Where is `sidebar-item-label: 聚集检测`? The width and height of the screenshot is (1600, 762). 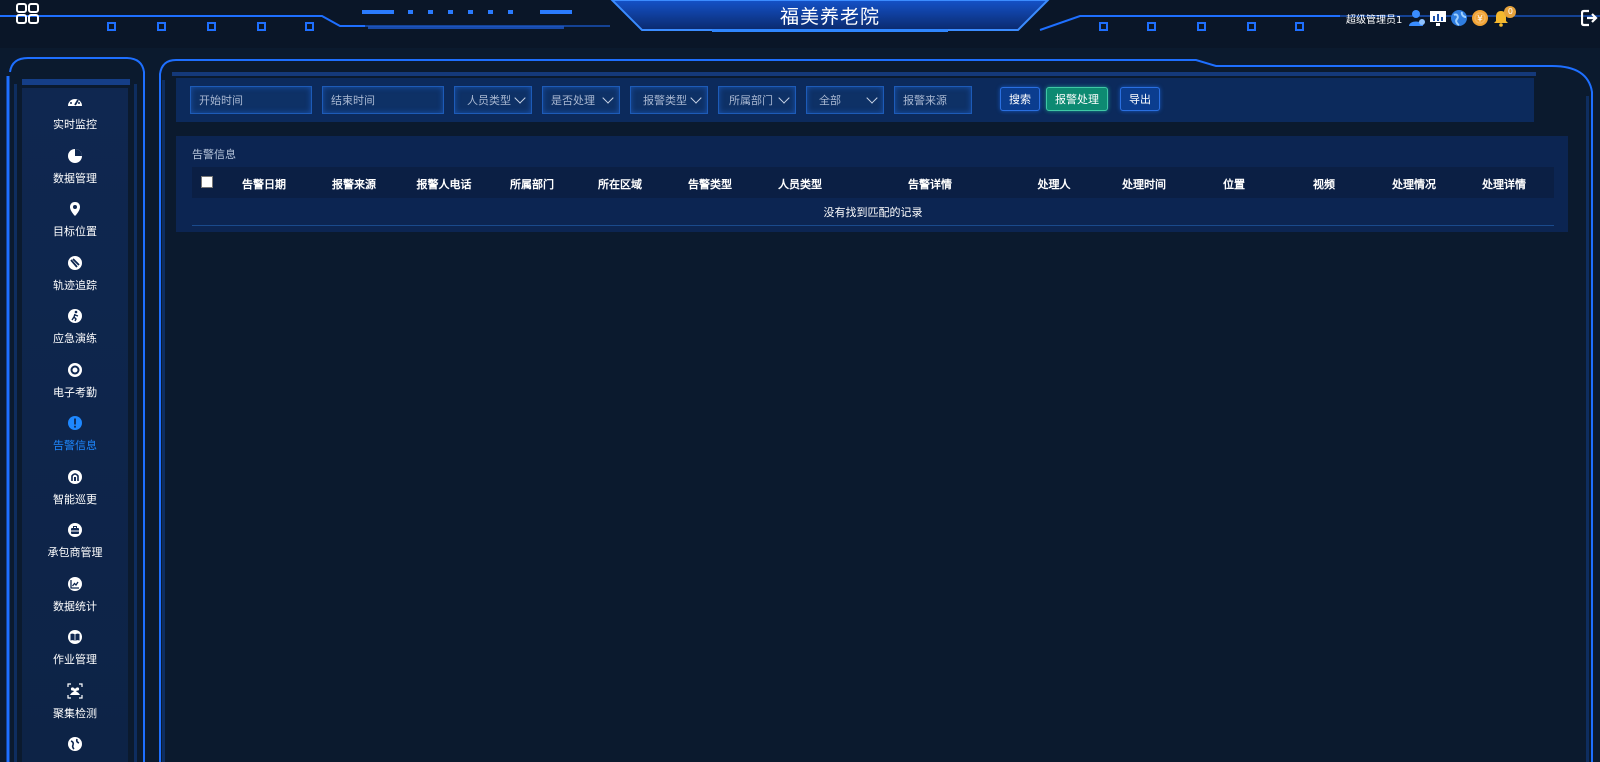
sidebar-item-label: 聚集检测 is located at coordinates (75, 713).